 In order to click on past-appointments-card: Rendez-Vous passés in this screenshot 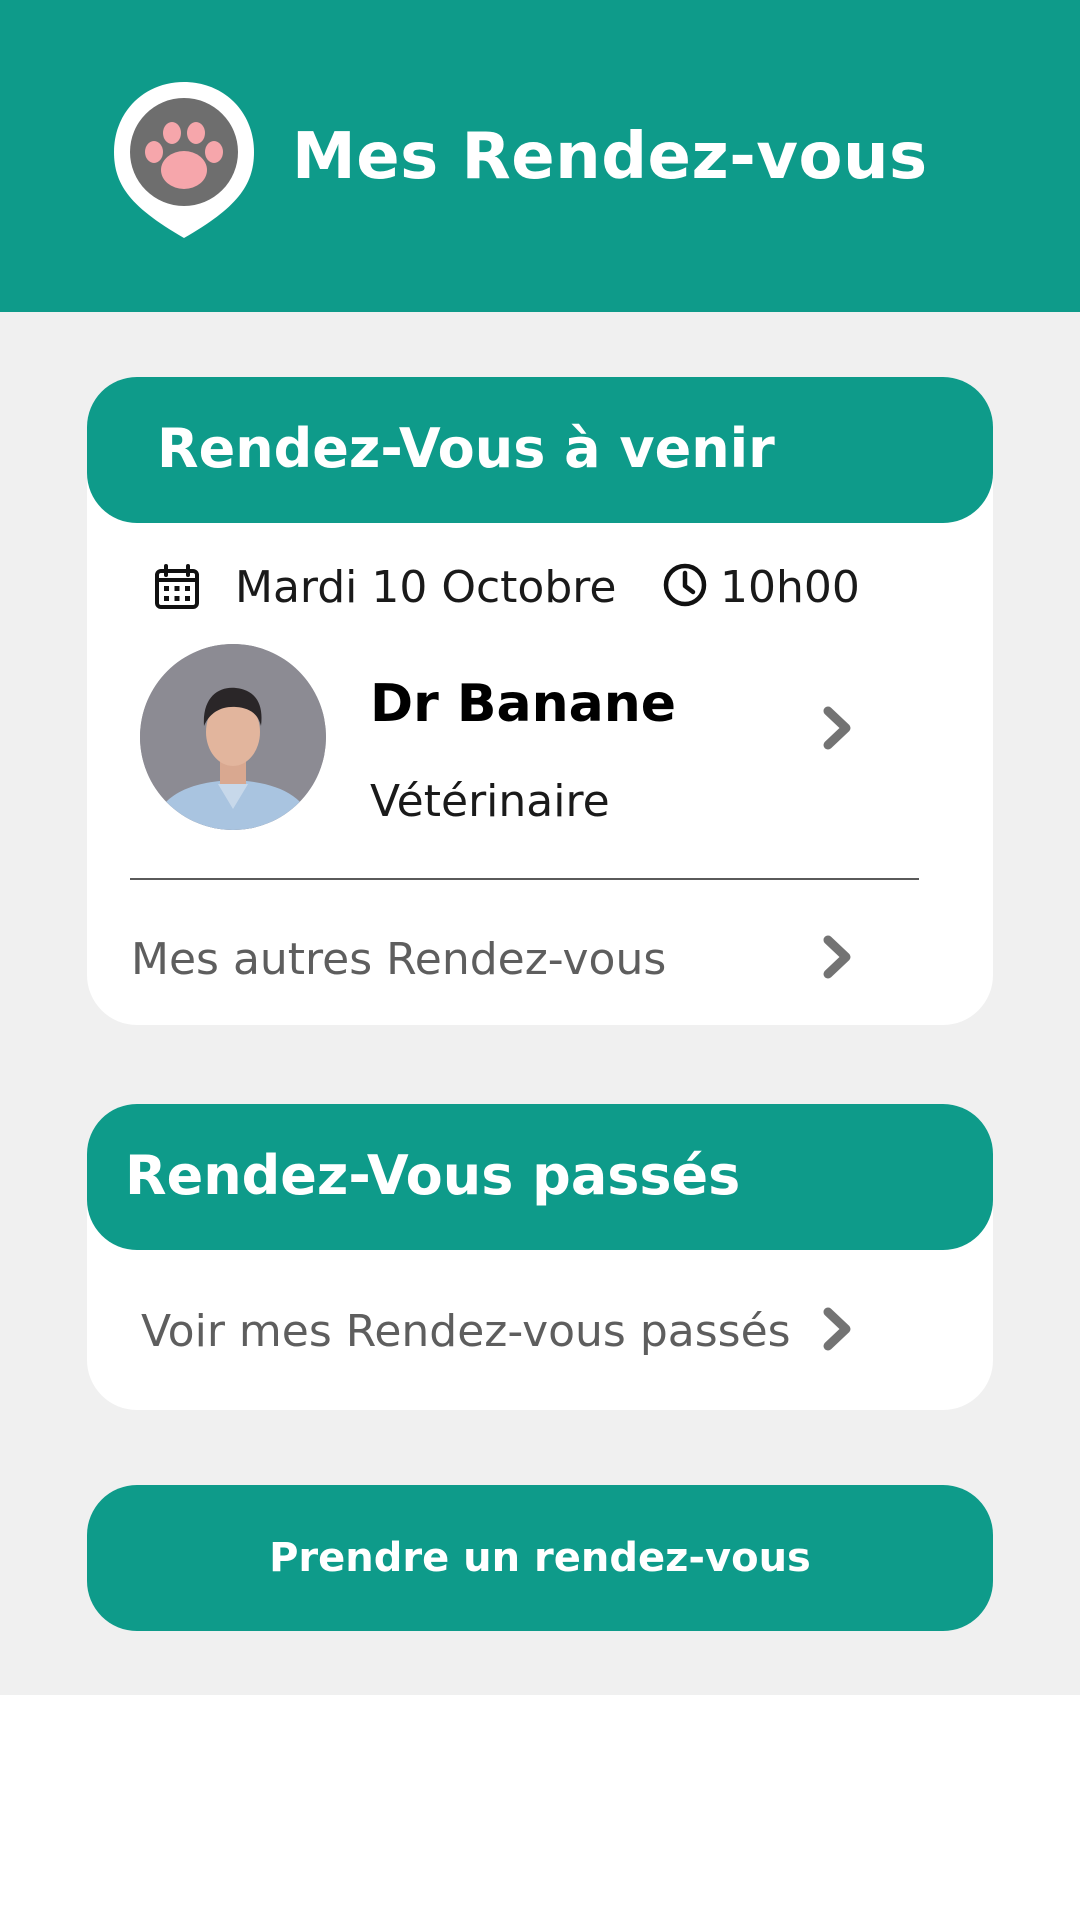, I will do `click(540, 1257)`.